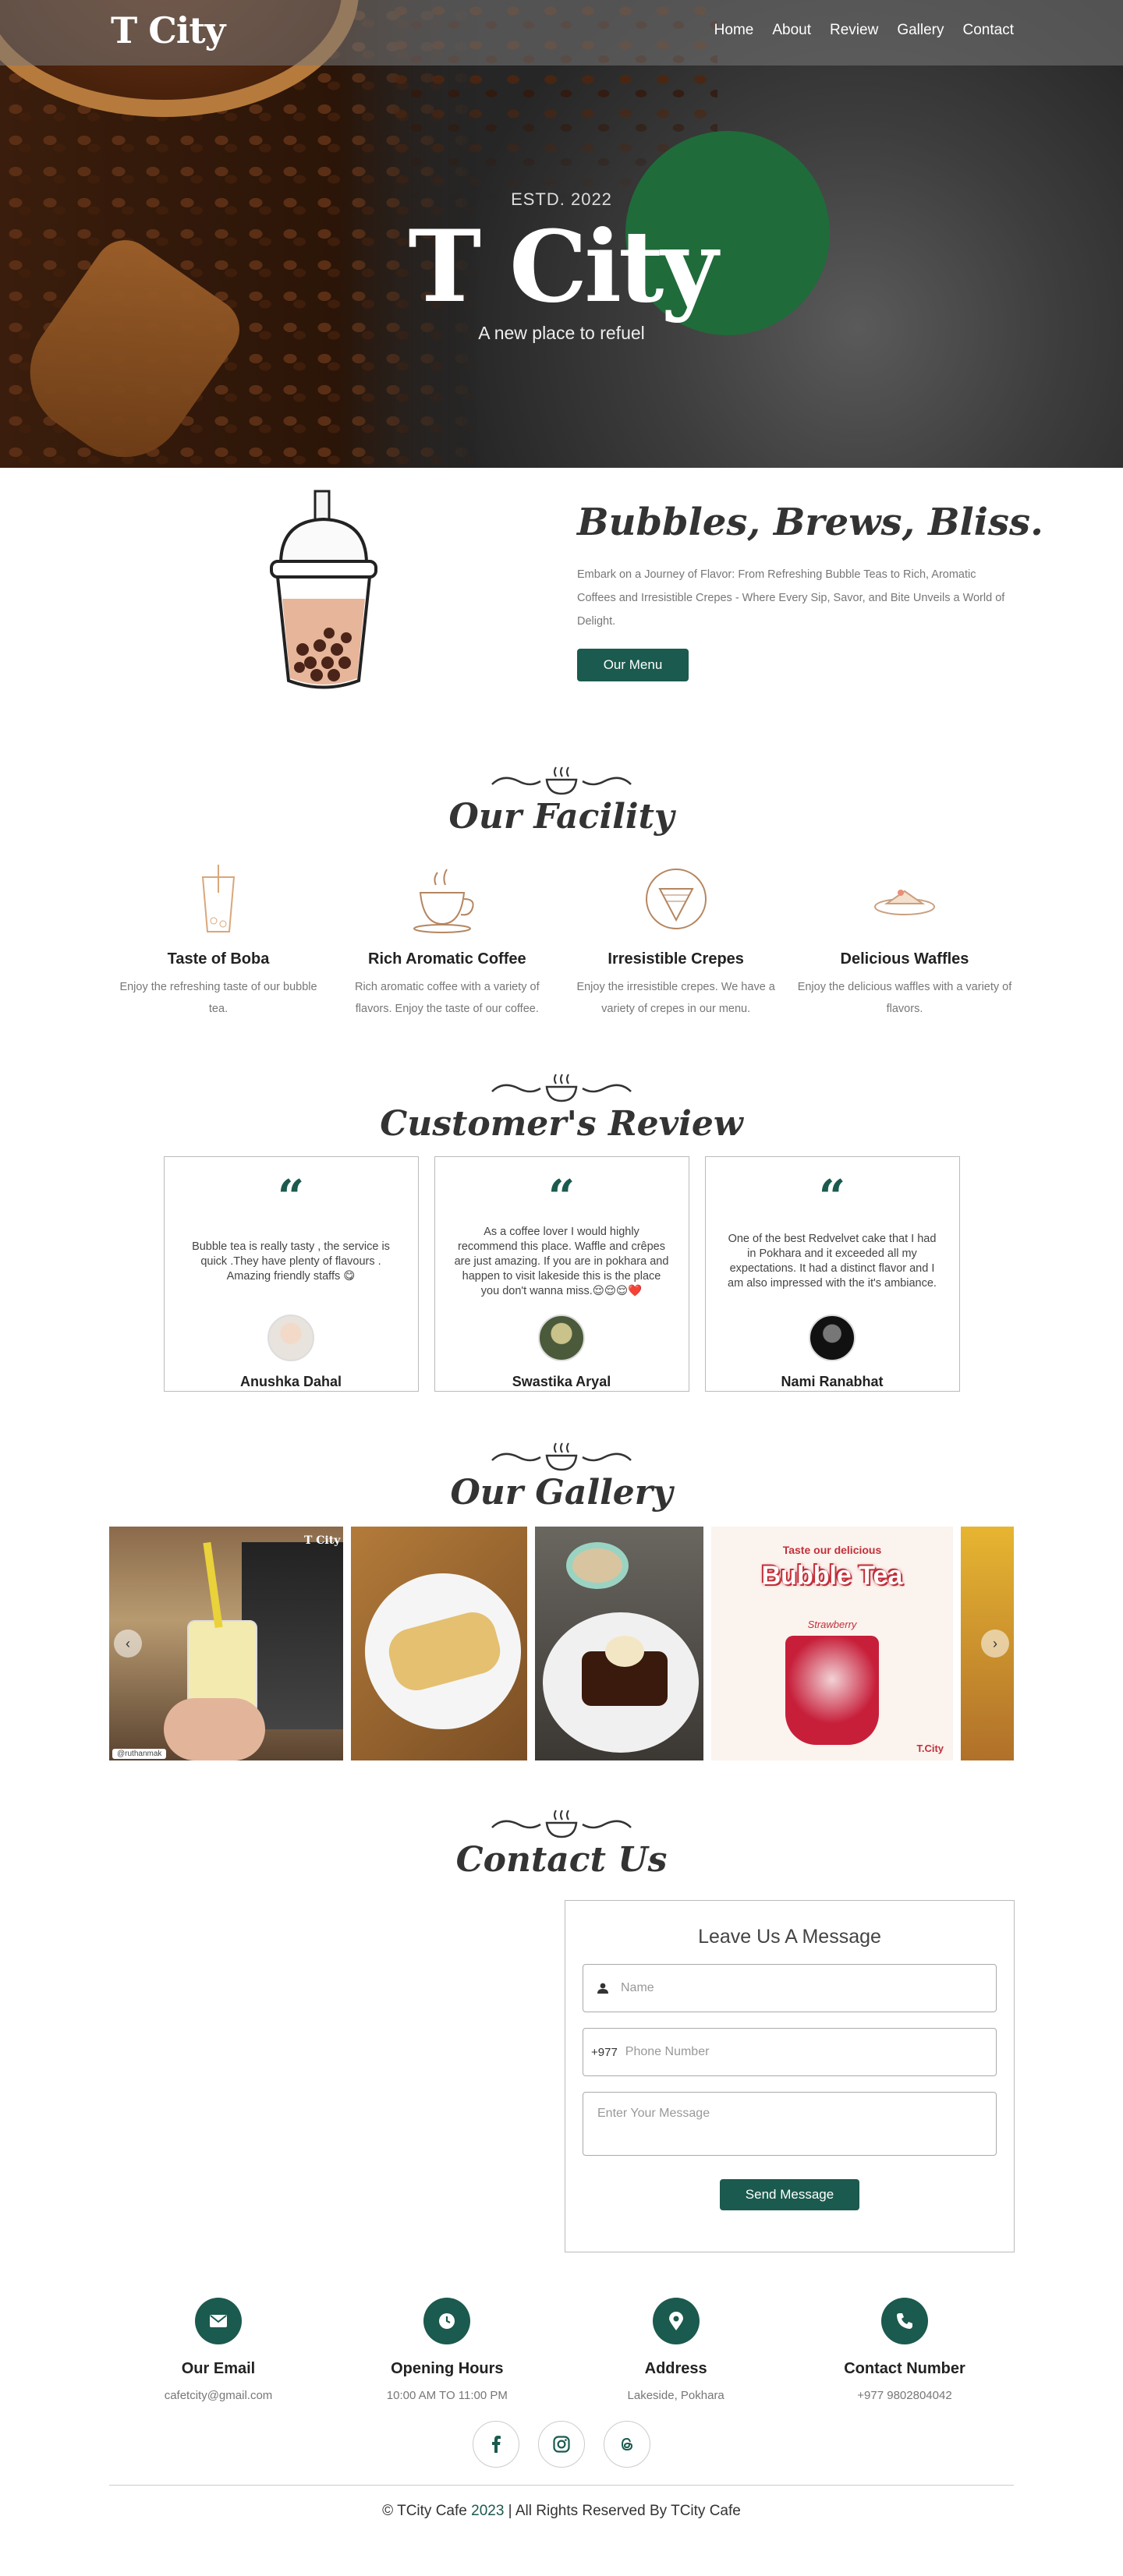 This screenshot has width=1123, height=2576. Describe the element at coordinates (561, 1860) in the screenshot. I see `contact-title: Contact Us` at that location.